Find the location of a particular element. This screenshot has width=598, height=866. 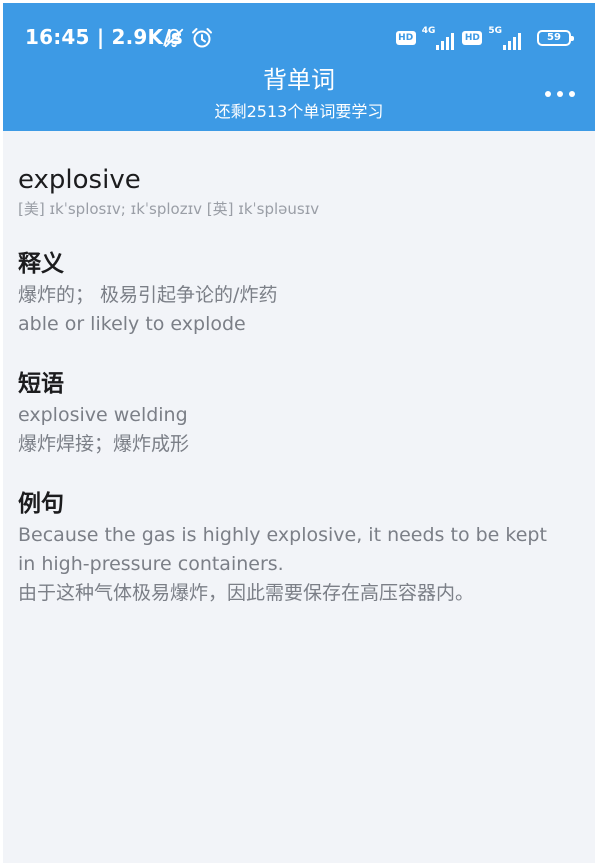

page-title: 背单词 is located at coordinates (299, 80).